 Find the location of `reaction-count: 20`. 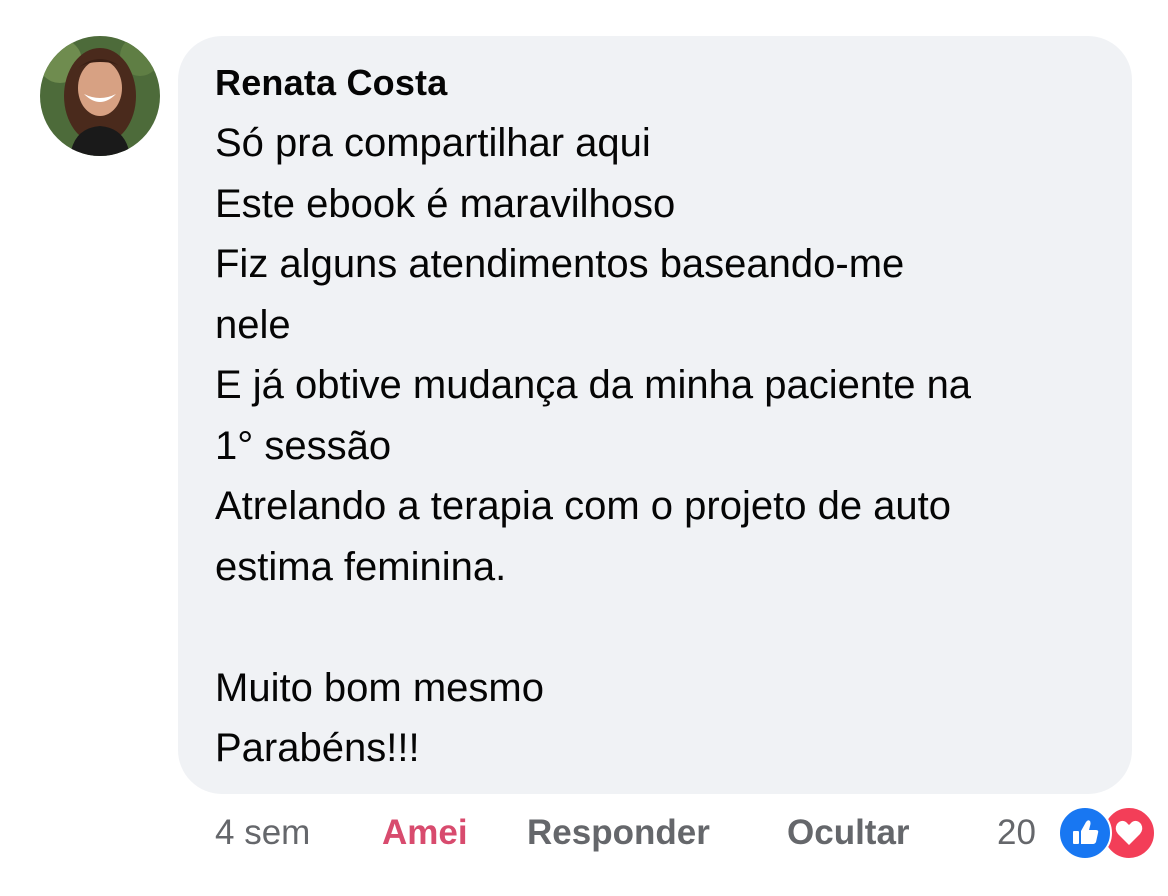

reaction-count: 20 is located at coordinates (1016, 833).